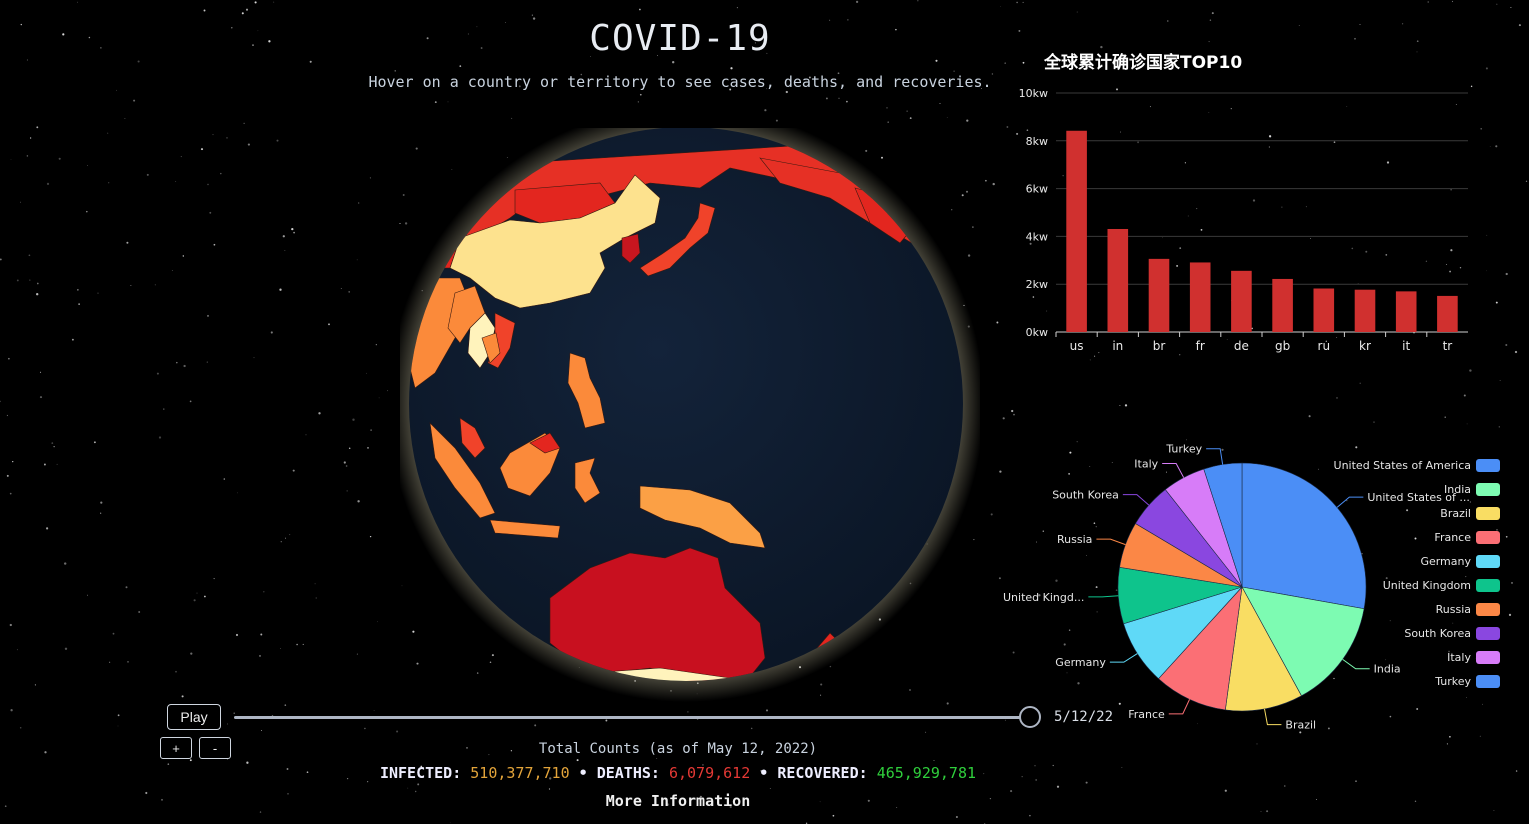 This screenshot has width=1529, height=824. Describe the element at coordinates (1183, 449) in the screenshot. I see `pie-slice-label: Turkey` at that location.